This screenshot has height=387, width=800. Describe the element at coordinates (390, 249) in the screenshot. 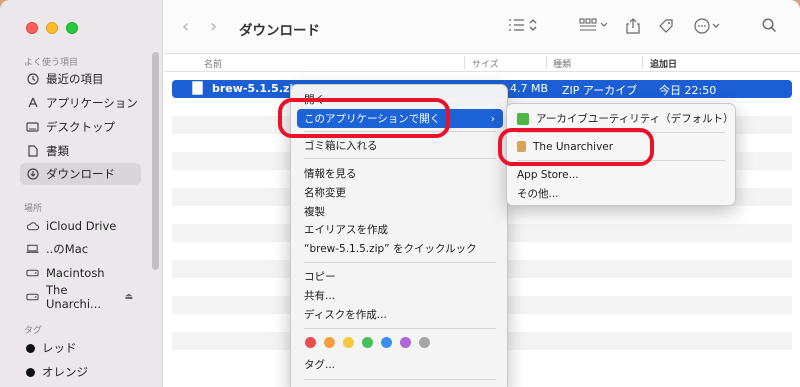

I see `menu-item-label: “brew-5.1.5.zip” をクイックルック` at that location.